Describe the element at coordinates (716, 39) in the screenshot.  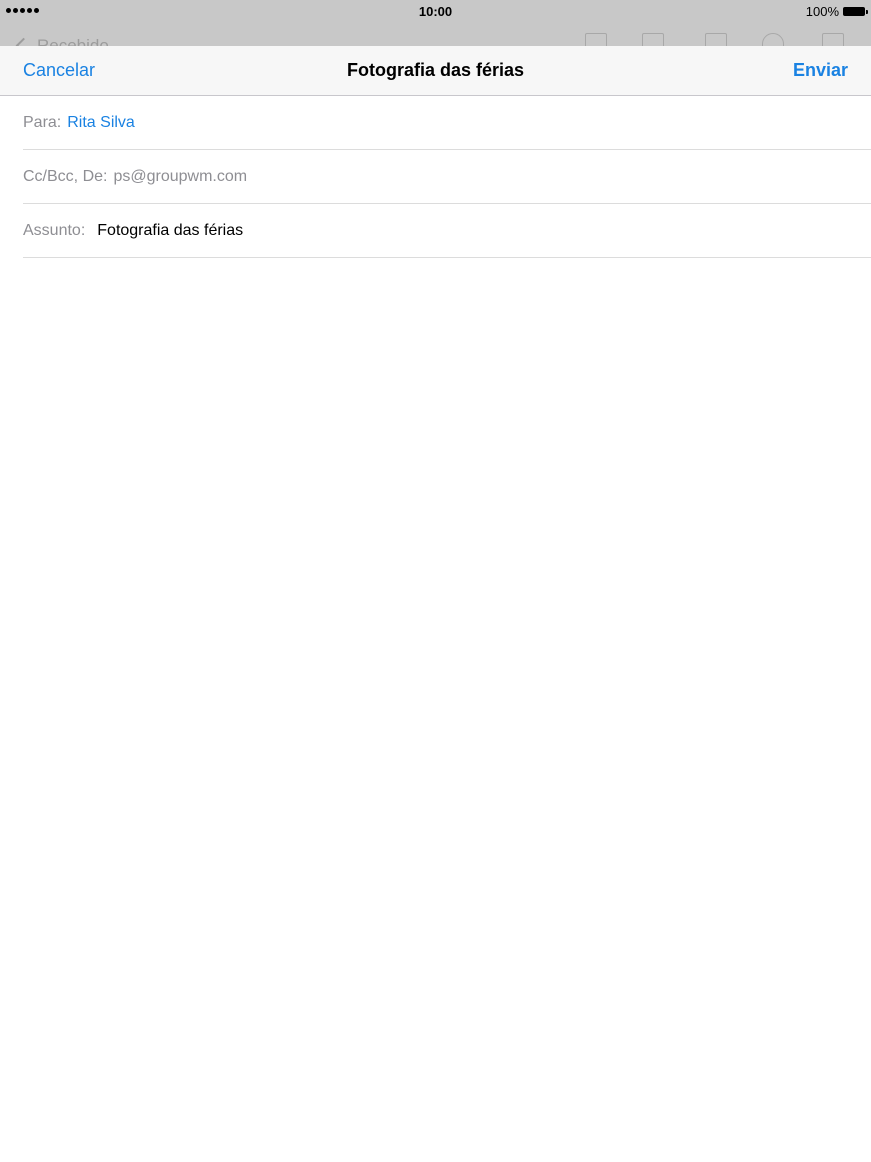
I see `trash-icon` at that location.